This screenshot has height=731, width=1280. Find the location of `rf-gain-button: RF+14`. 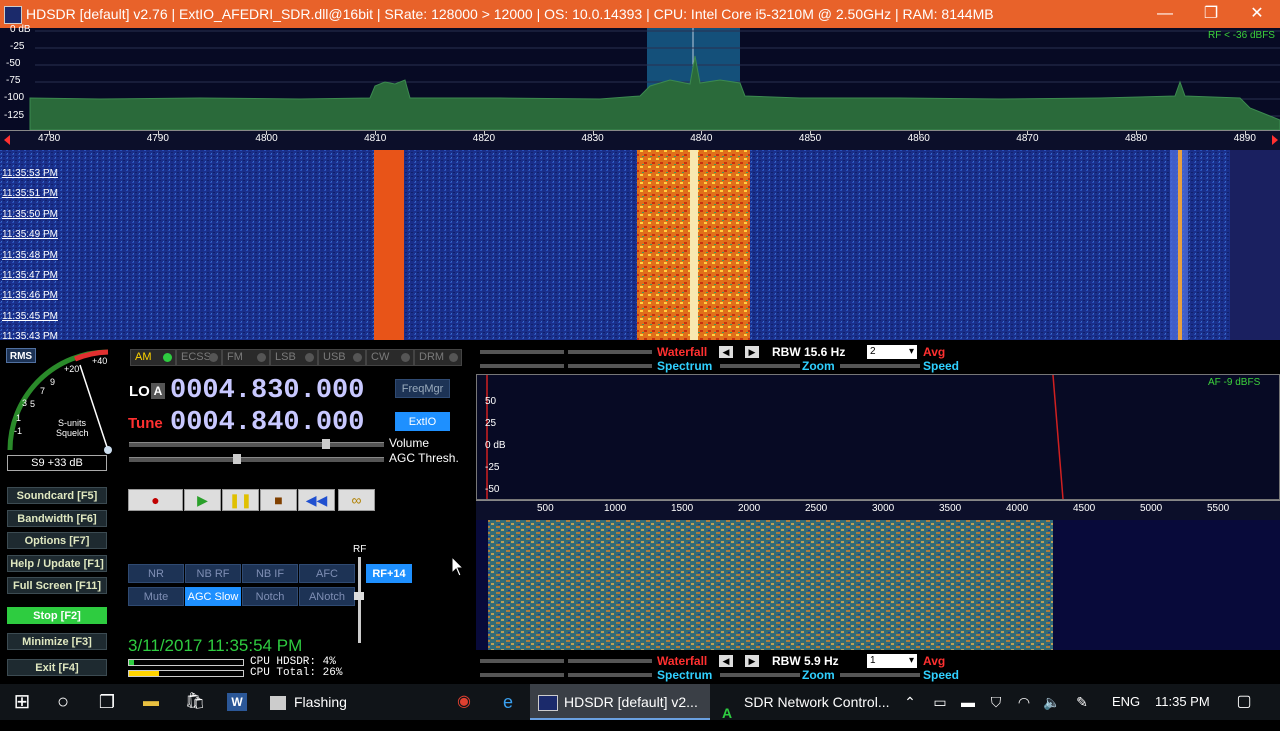

rf-gain-button: RF+14 is located at coordinates (389, 573).